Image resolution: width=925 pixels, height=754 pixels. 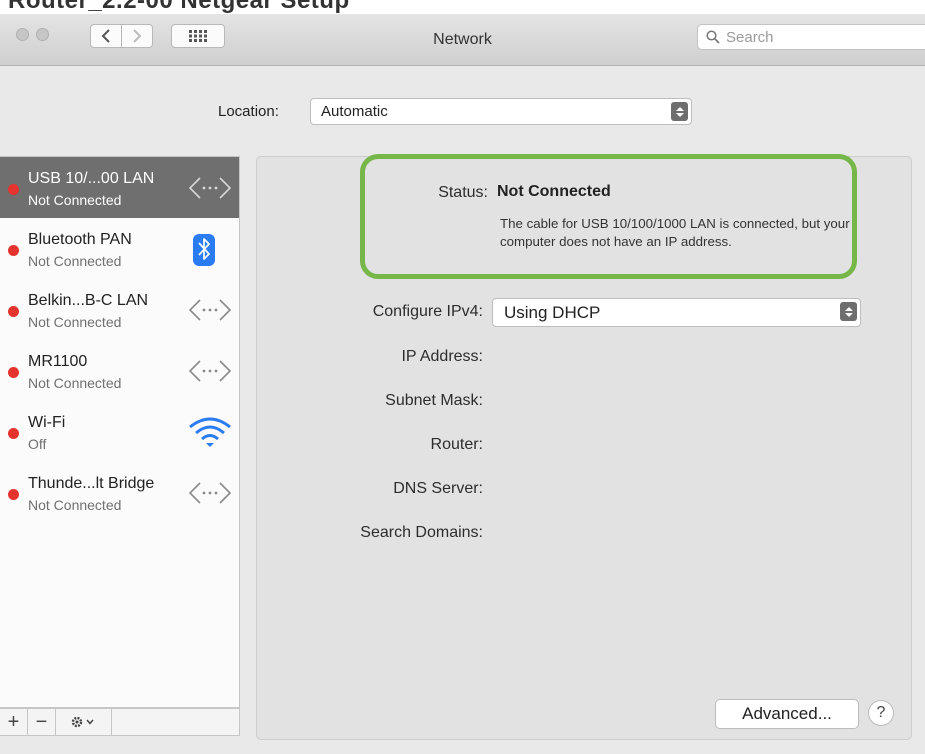 I want to click on location-label: Location:, so click(x=248, y=111).